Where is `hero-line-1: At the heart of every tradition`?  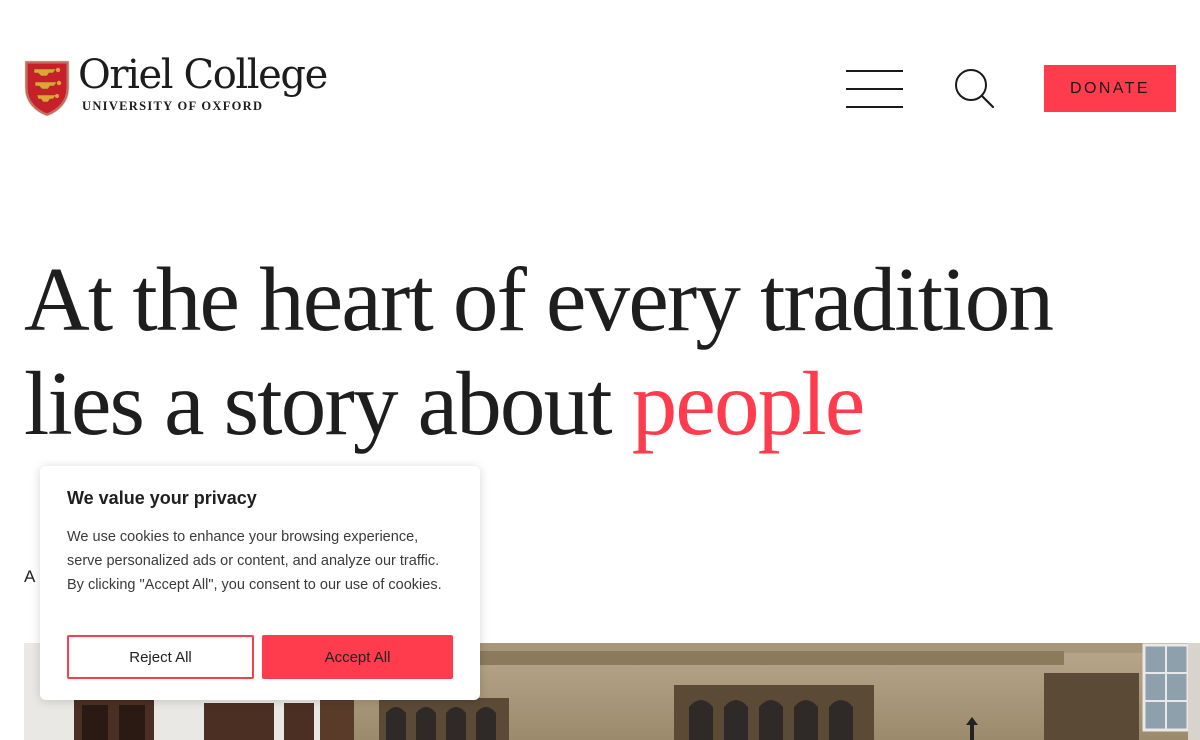
hero-line-1: At the heart of every tradition is located at coordinates (539, 299).